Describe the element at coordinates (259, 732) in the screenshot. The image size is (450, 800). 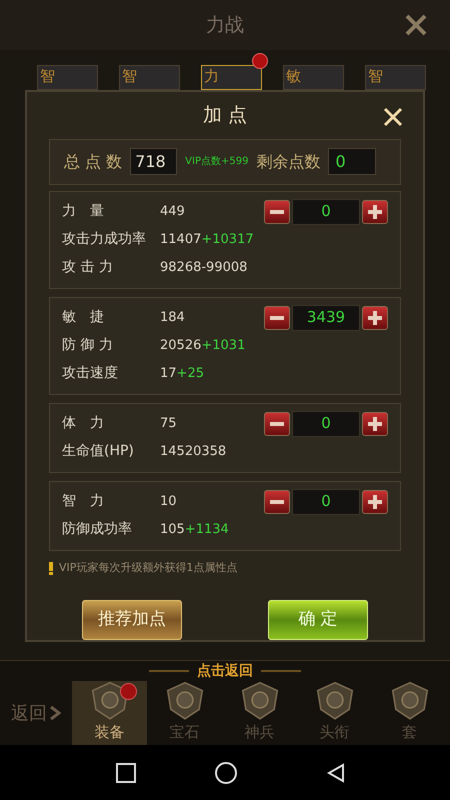
I see `category-tab-label: 神兵` at that location.